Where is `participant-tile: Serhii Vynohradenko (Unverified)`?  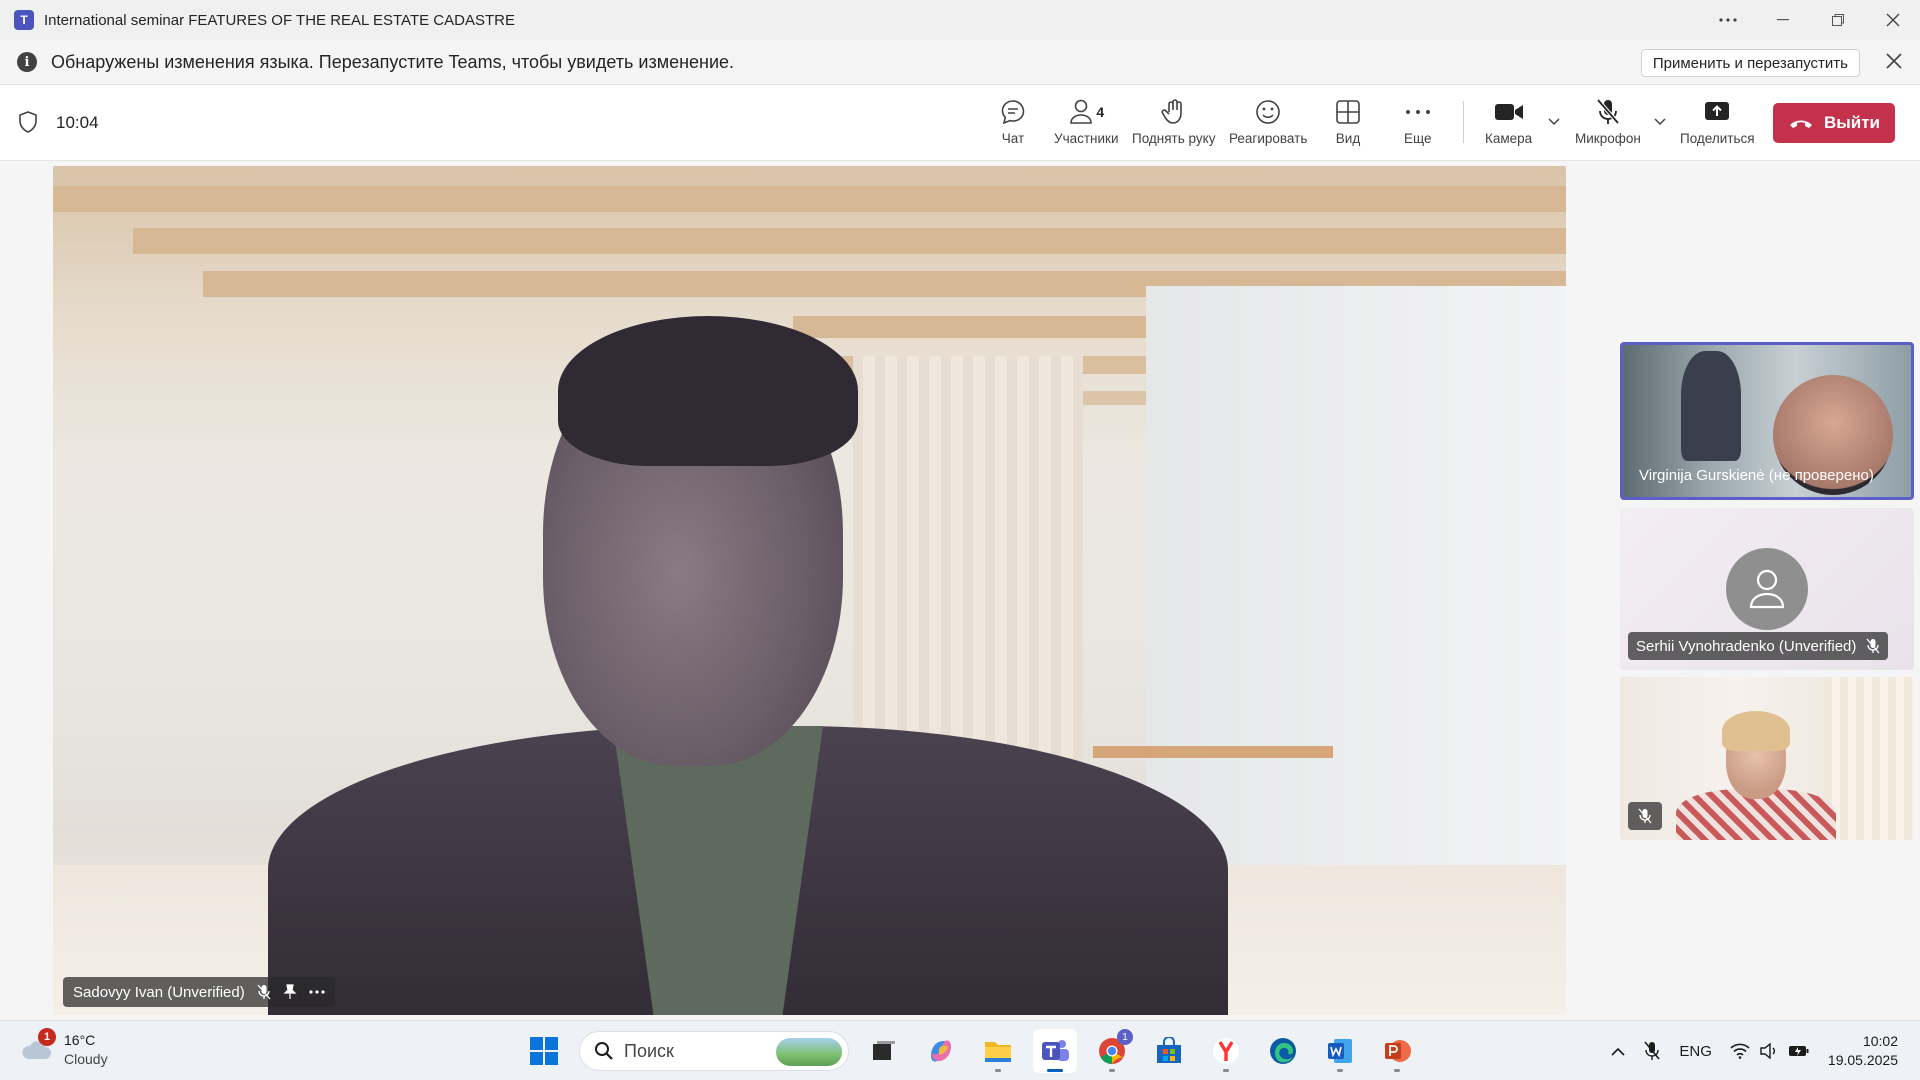 participant-tile: Serhii Vynohradenko (Unverified) is located at coordinates (1767, 589).